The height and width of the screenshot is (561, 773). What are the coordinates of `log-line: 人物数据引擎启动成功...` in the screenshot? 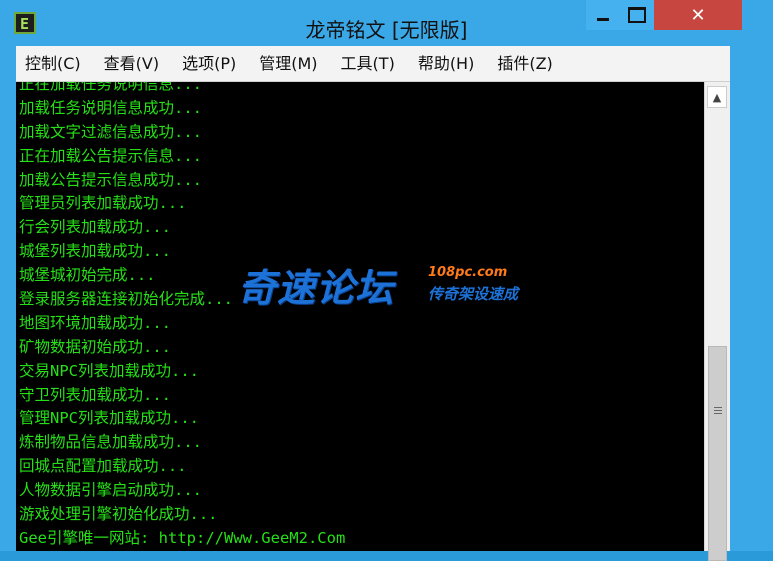 It's located at (110, 490).